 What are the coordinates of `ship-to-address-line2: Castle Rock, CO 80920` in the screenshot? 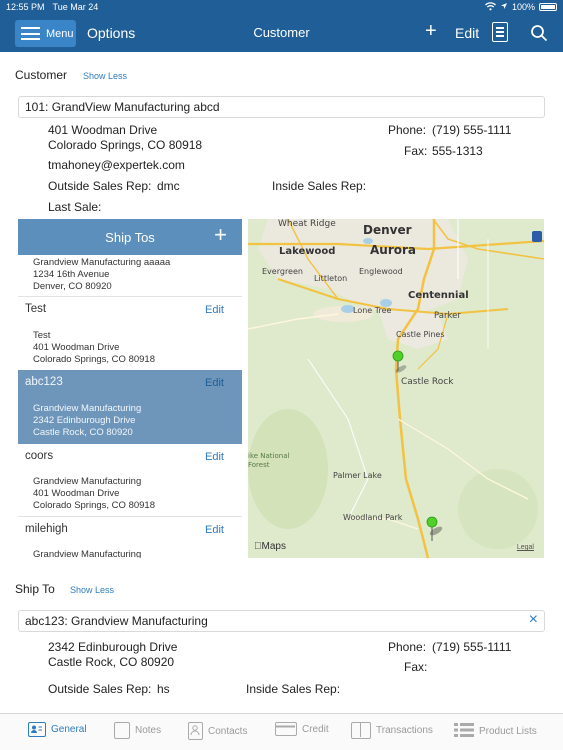 It's located at (111, 662).